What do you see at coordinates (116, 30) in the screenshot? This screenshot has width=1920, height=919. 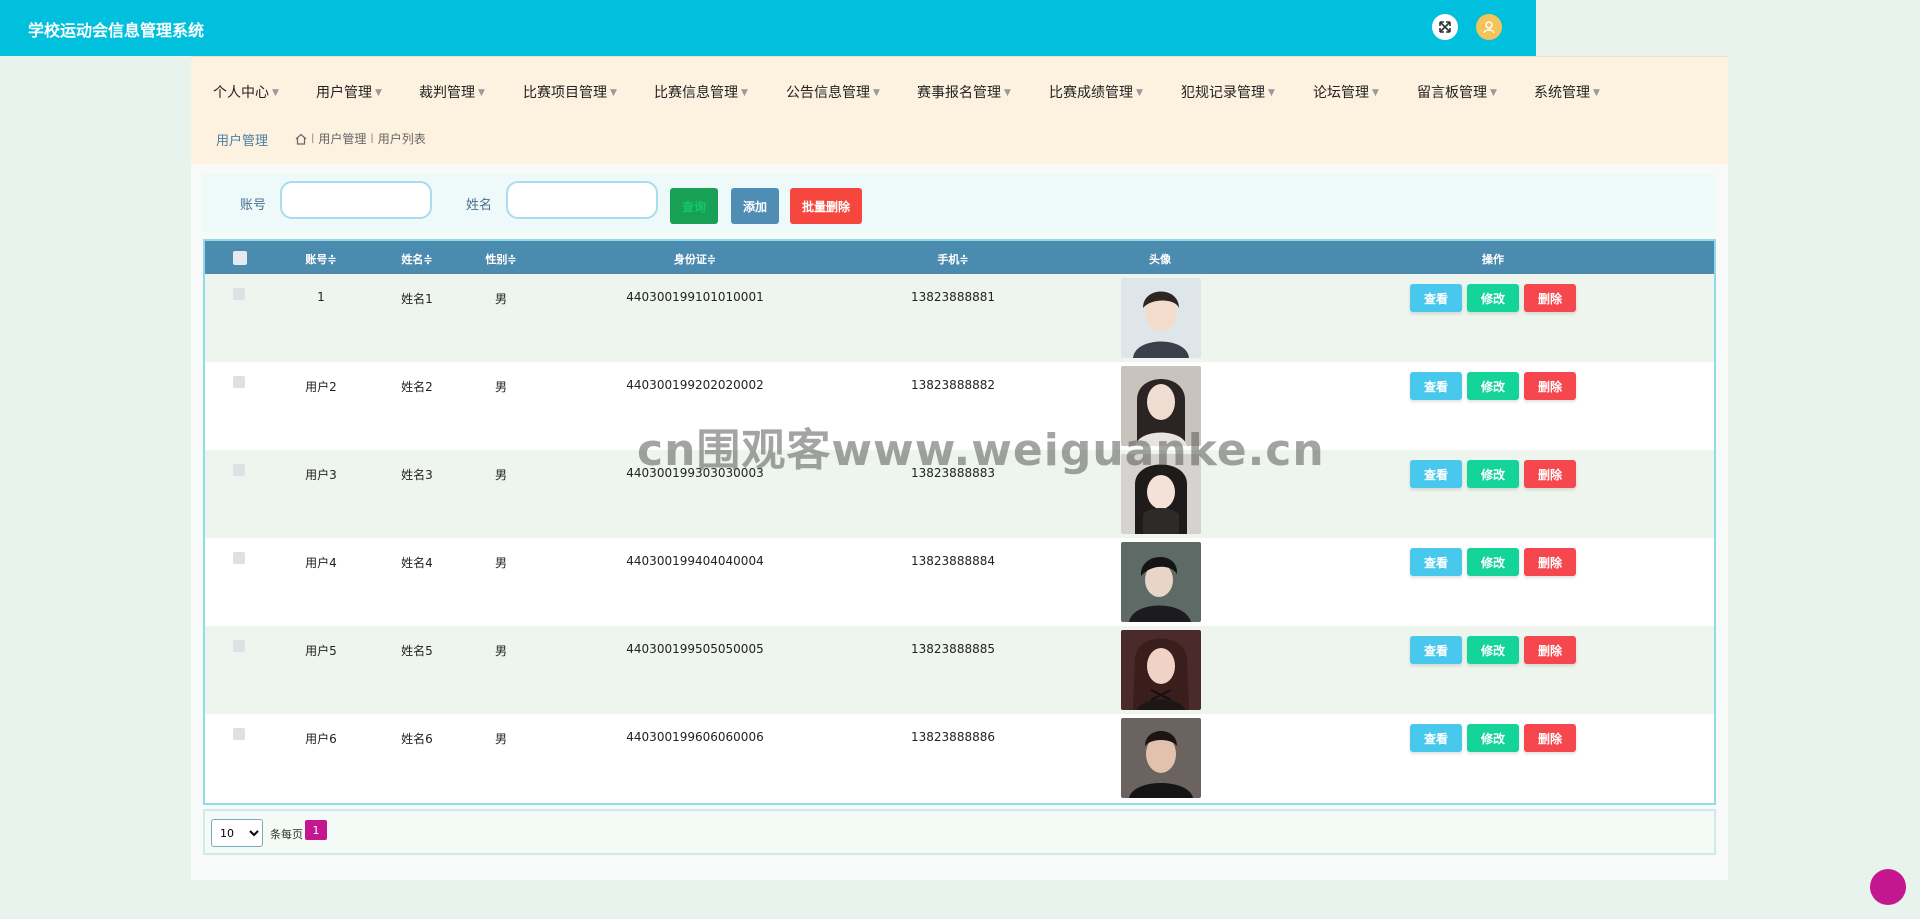 I see `app-title: 学校运动会信息管理系统` at bounding box center [116, 30].